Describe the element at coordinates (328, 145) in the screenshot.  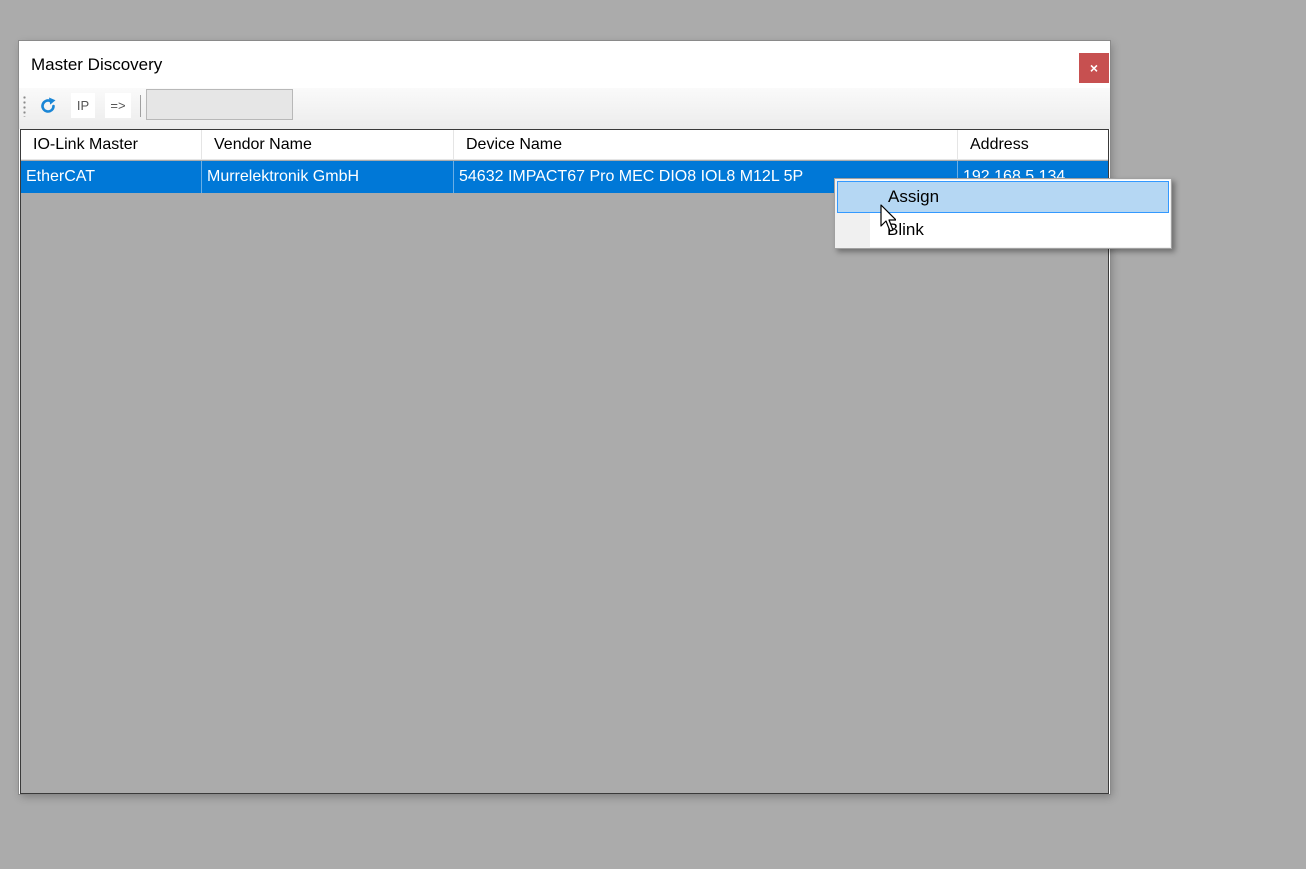
I see `column-header-vendor-name: Vendor Name` at that location.